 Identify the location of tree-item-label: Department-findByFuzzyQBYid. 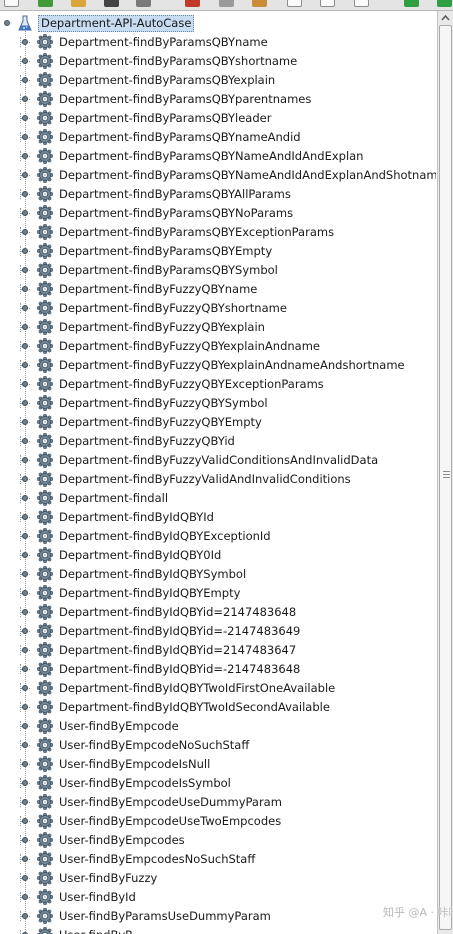
(147, 441).